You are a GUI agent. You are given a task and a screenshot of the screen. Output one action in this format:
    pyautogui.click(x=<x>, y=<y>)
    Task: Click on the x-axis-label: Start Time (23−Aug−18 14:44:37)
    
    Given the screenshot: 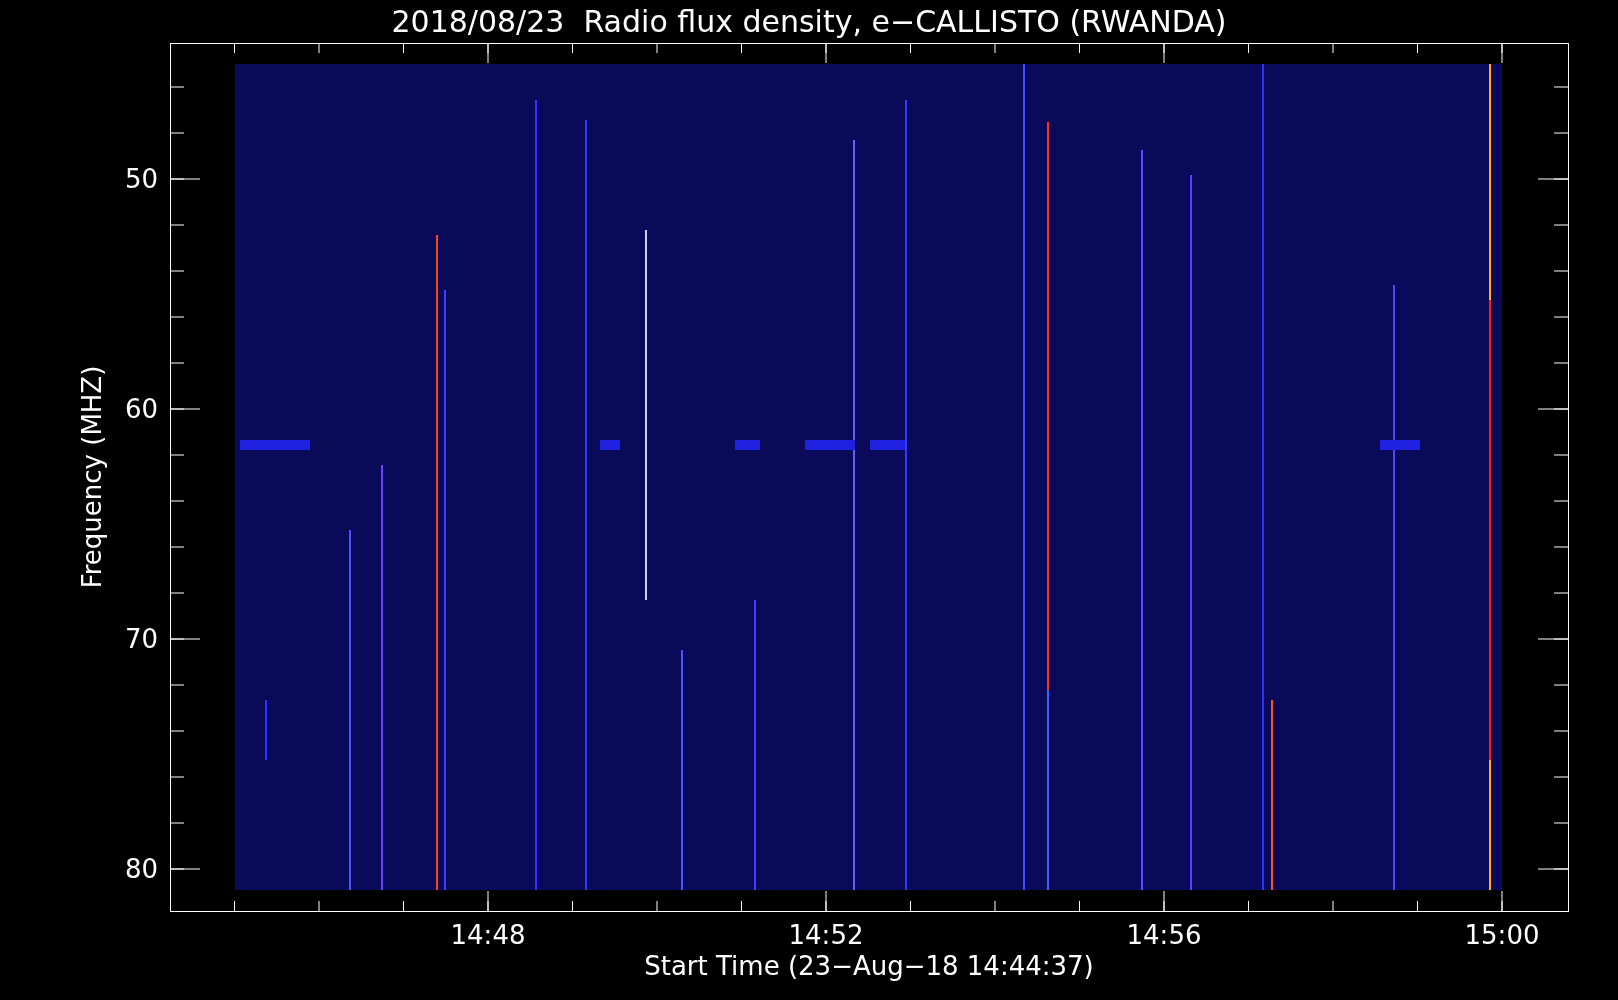 What is the action you would take?
    pyautogui.click(x=869, y=966)
    